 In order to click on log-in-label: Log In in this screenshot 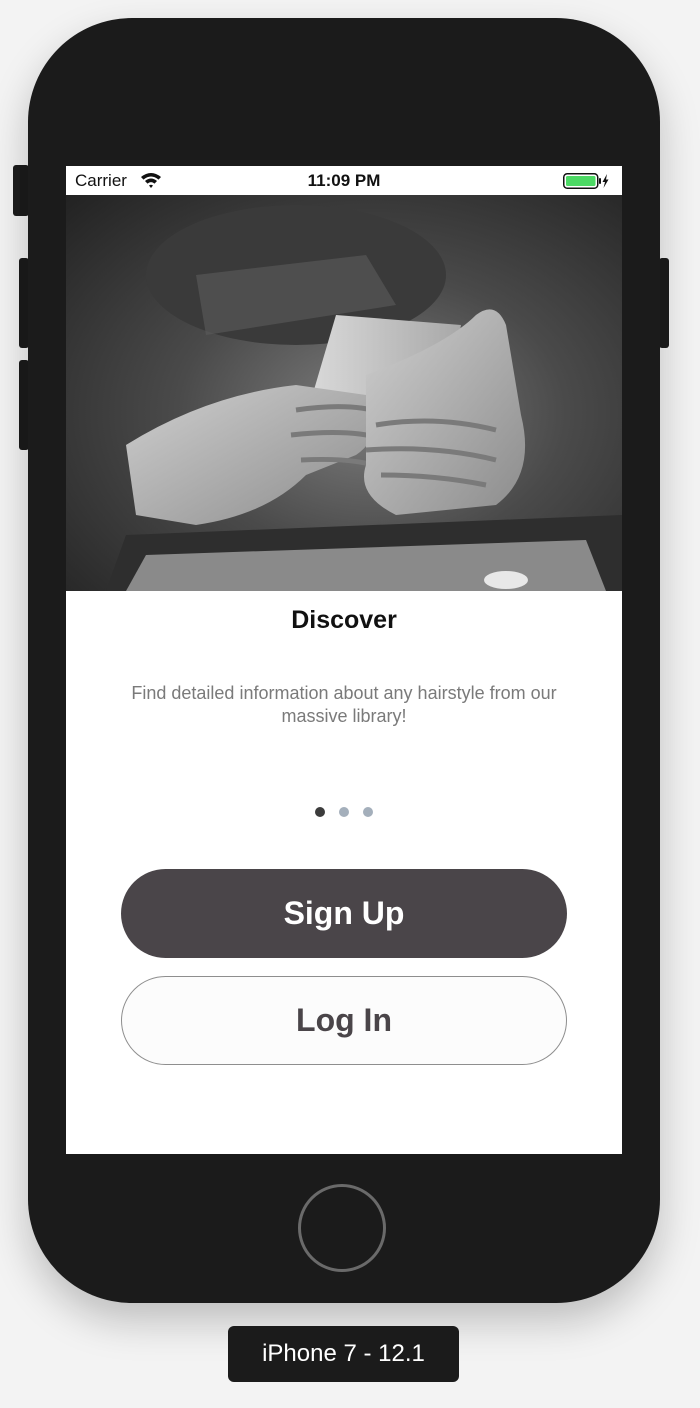, I will do `click(344, 1020)`.